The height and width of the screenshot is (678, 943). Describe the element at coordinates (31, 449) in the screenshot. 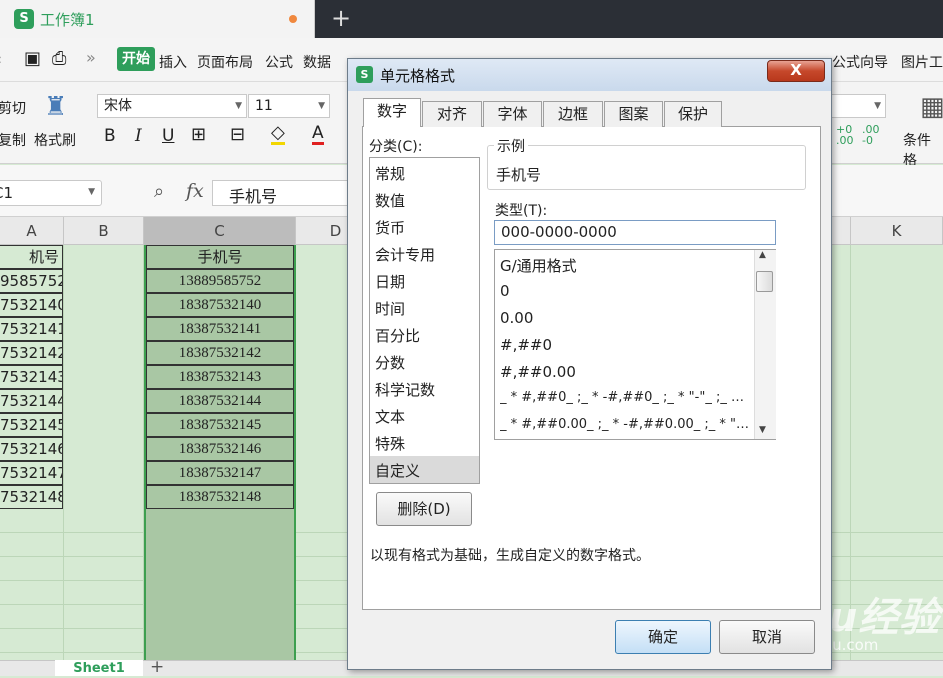

I see `cell-a9: 7532146` at that location.